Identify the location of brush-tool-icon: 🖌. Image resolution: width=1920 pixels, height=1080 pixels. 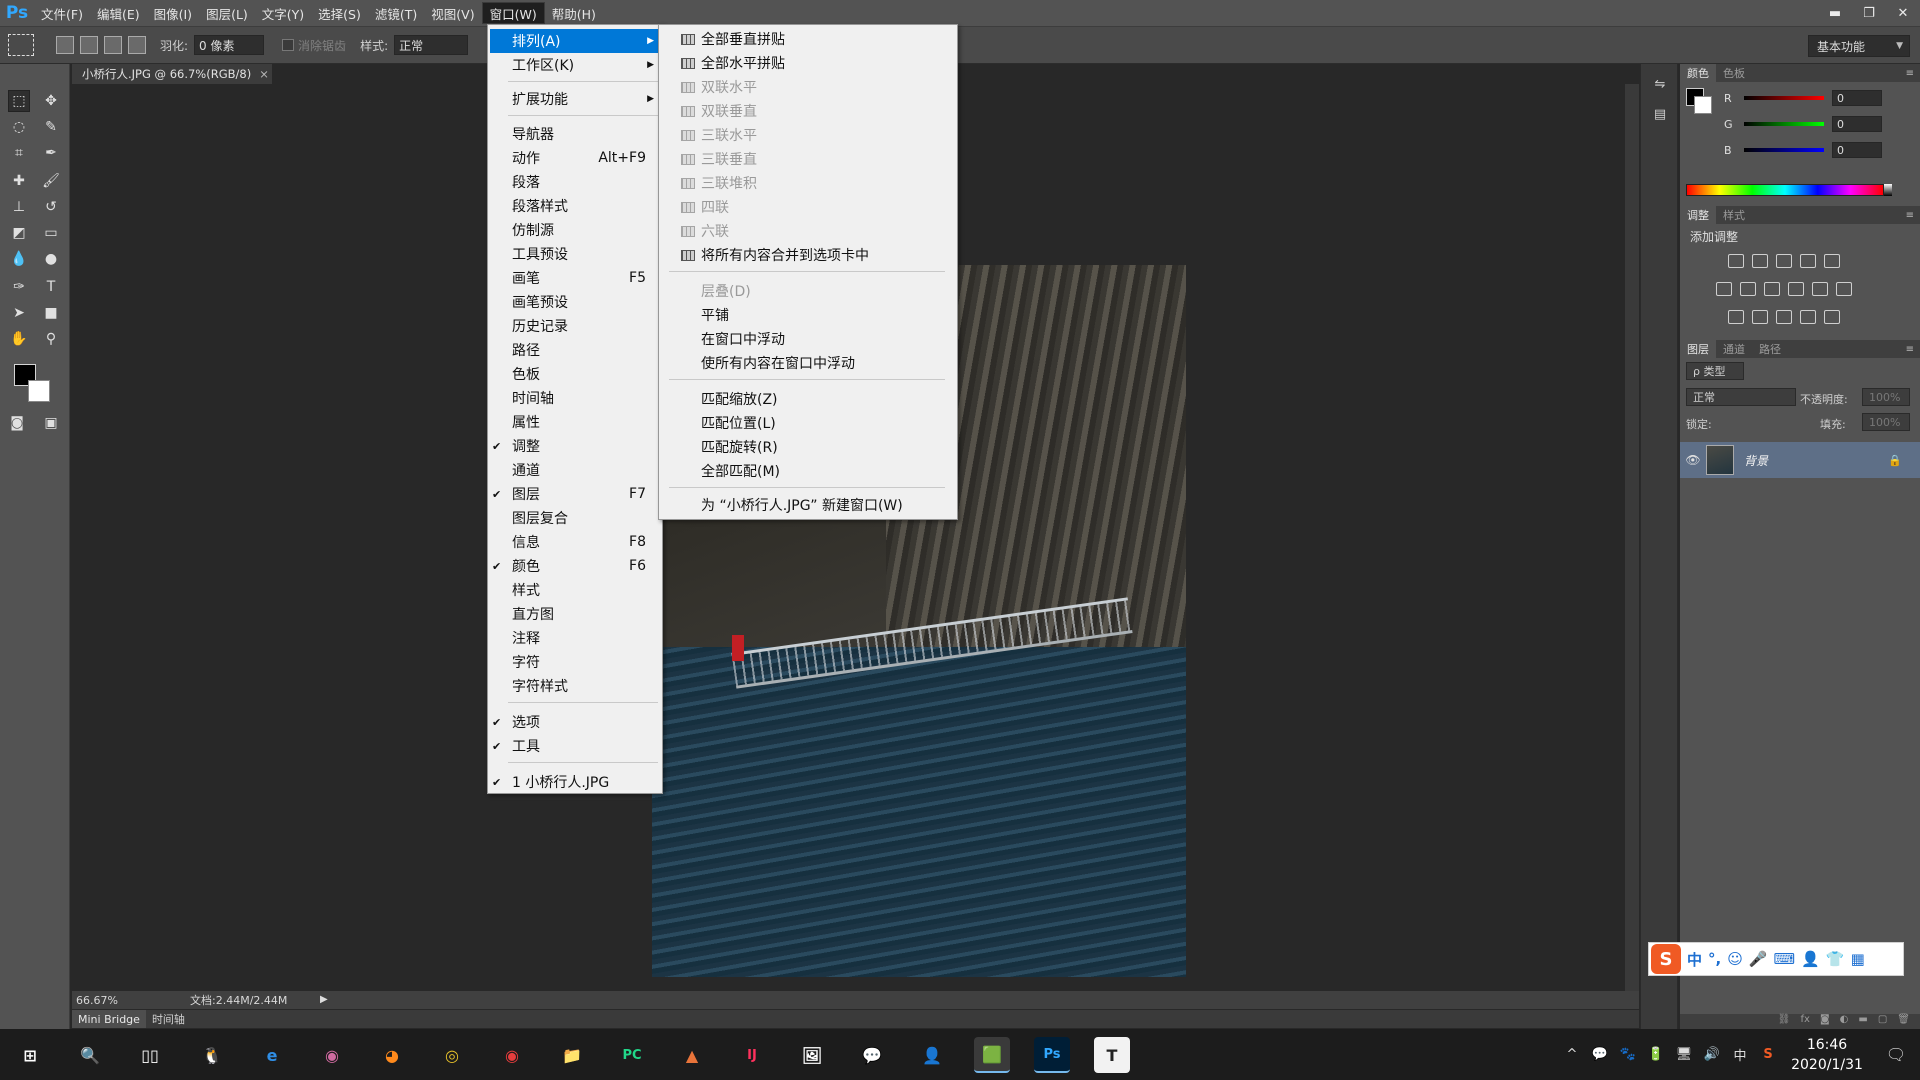
(51, 181).